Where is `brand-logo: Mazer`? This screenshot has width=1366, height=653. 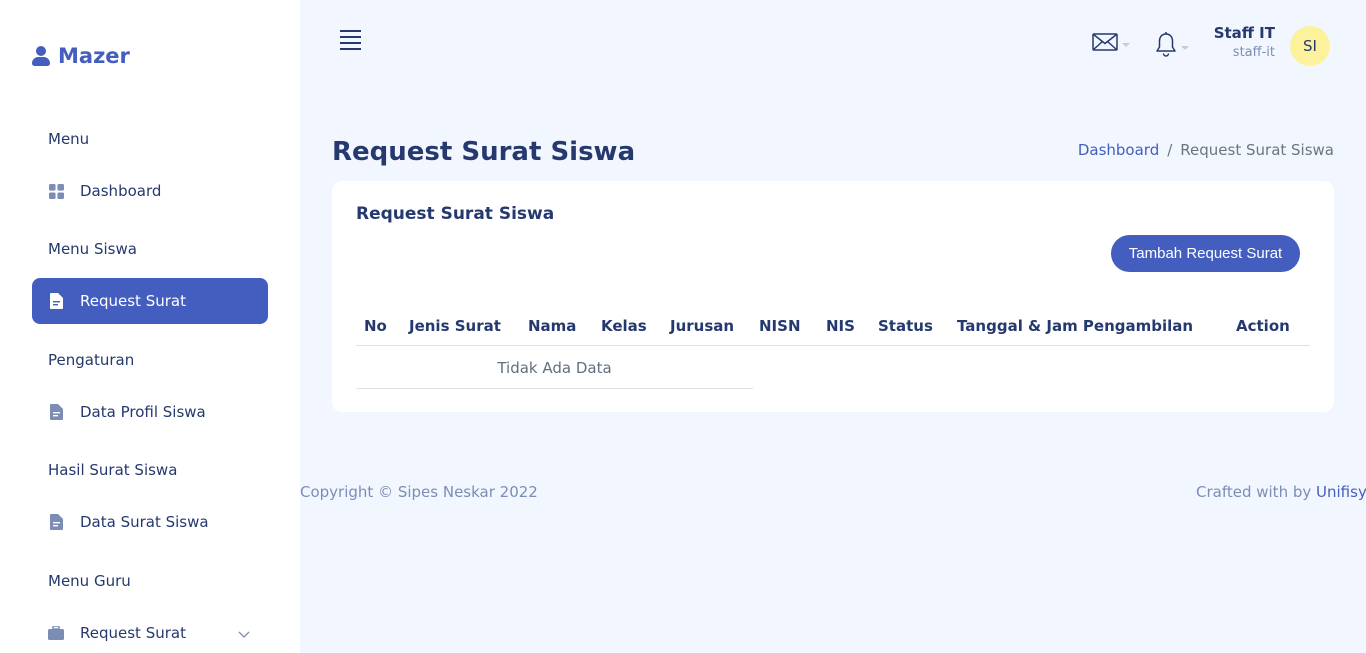 brand-logo: Mazer is located at coordinates (81, 56).